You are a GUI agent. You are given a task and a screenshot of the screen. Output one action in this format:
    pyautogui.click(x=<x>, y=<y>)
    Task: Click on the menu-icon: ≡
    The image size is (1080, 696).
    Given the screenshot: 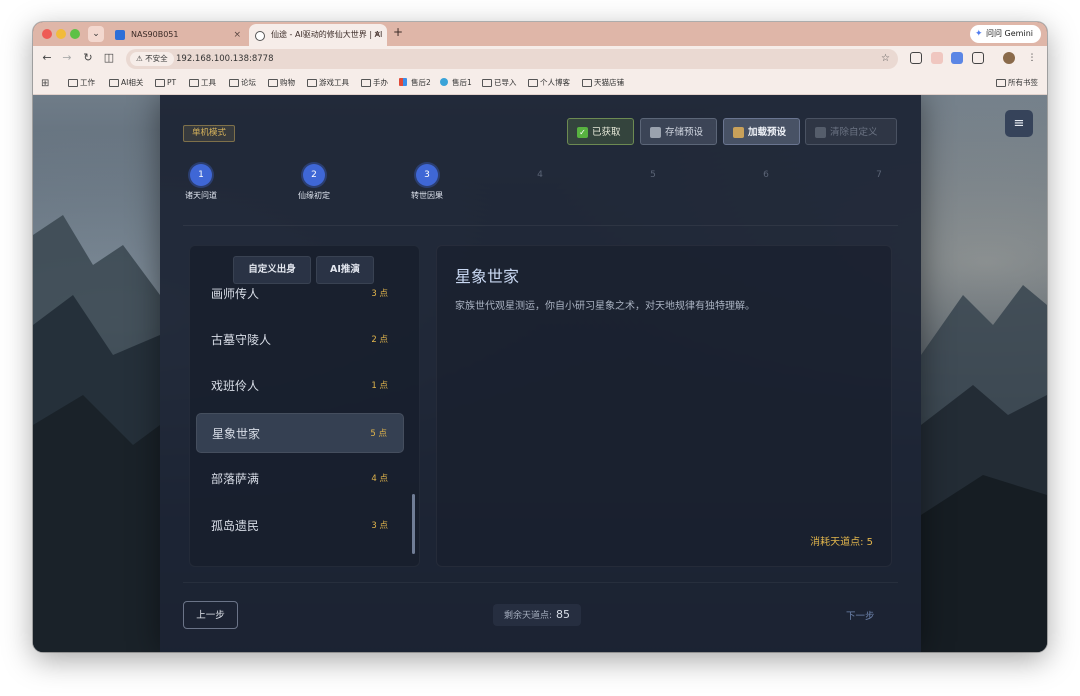 What is the action you would take?
    pyautogui.click(x=1019, y=123)
    